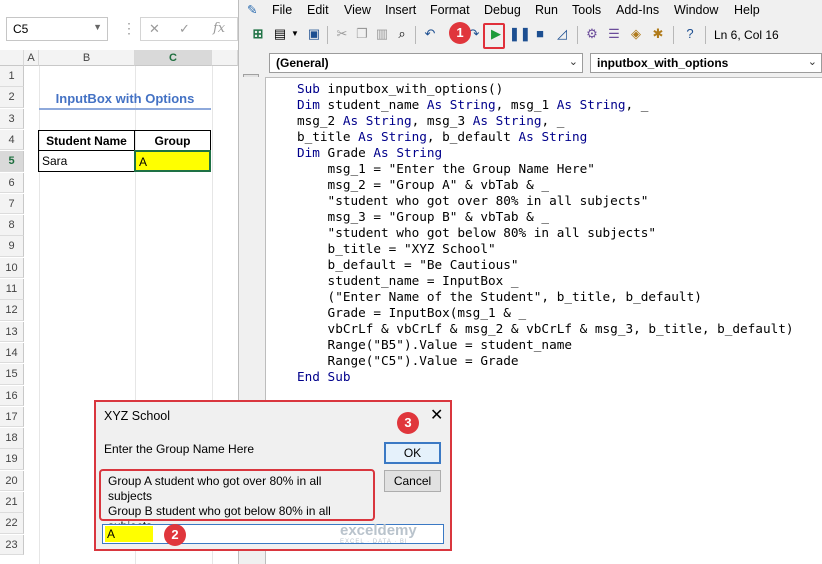  I want to click on cell-c5: A, so click(172, 161).